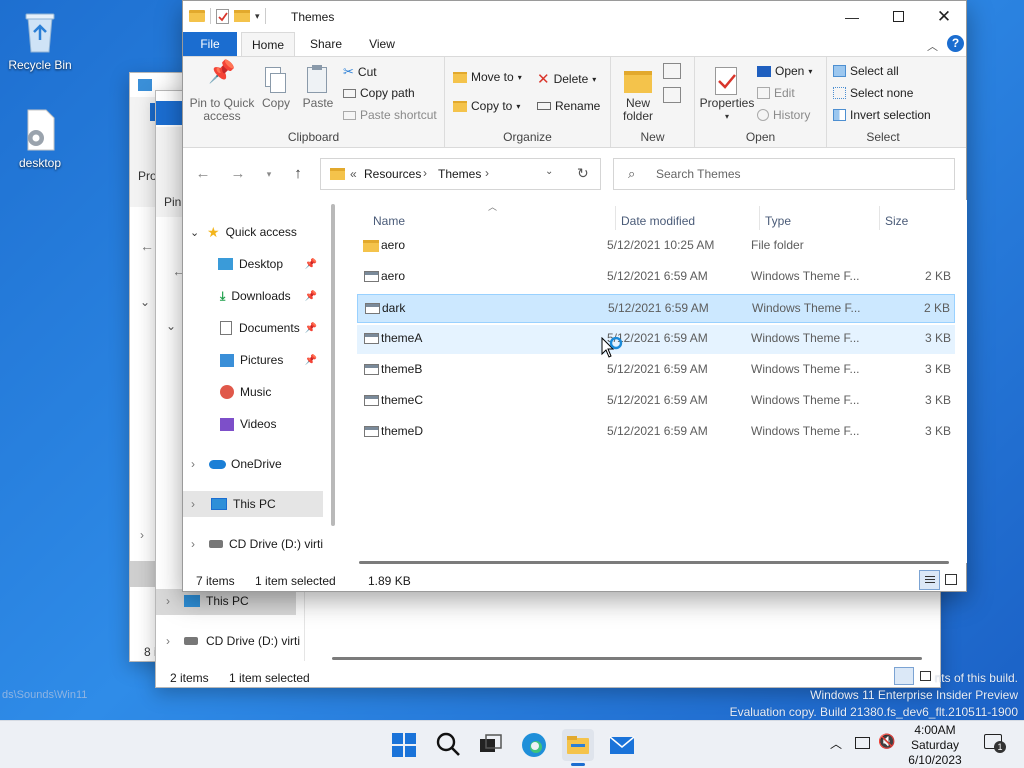 This screenshot has height=768, width=1024. Describe the element at coordinates (568, 106) in the screenshot. I see `rename-button: Rename` at that location.